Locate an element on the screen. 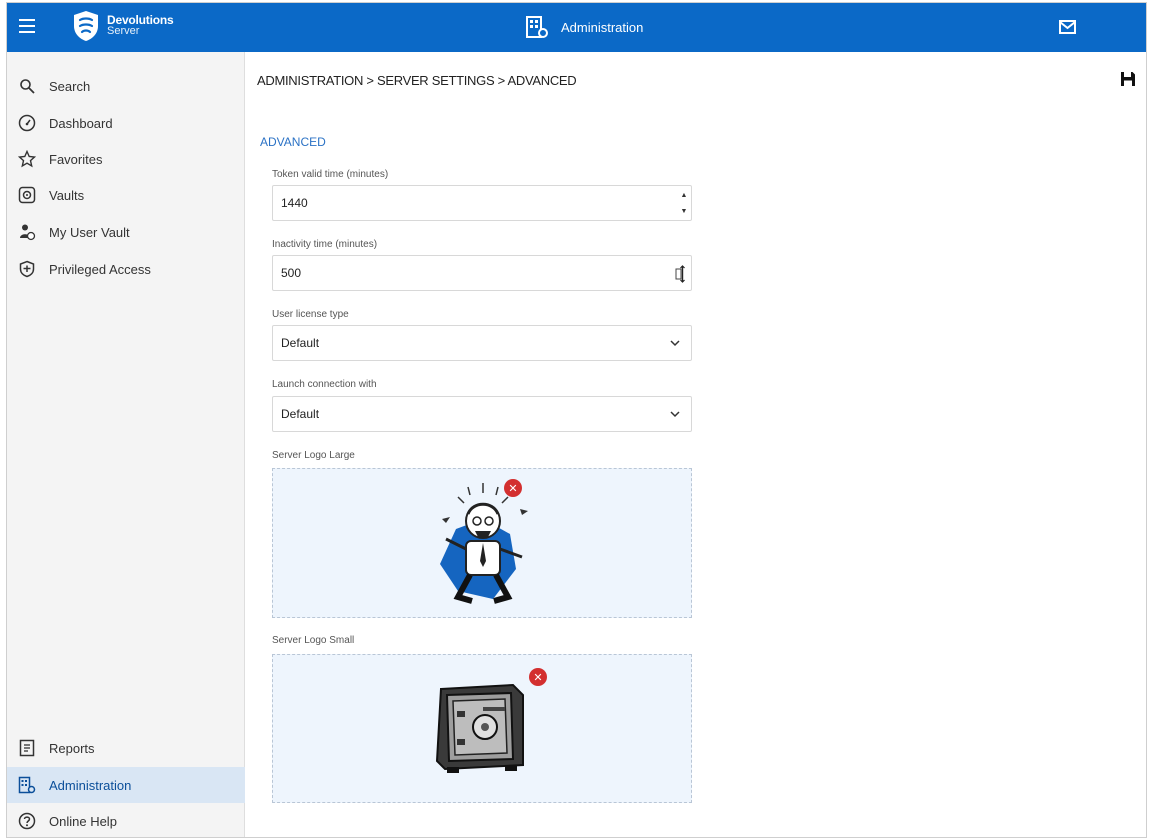 The width and height of the screenshot is (1153, 840). inactivity-time-value: 500 is located at coordinates (291, 273).